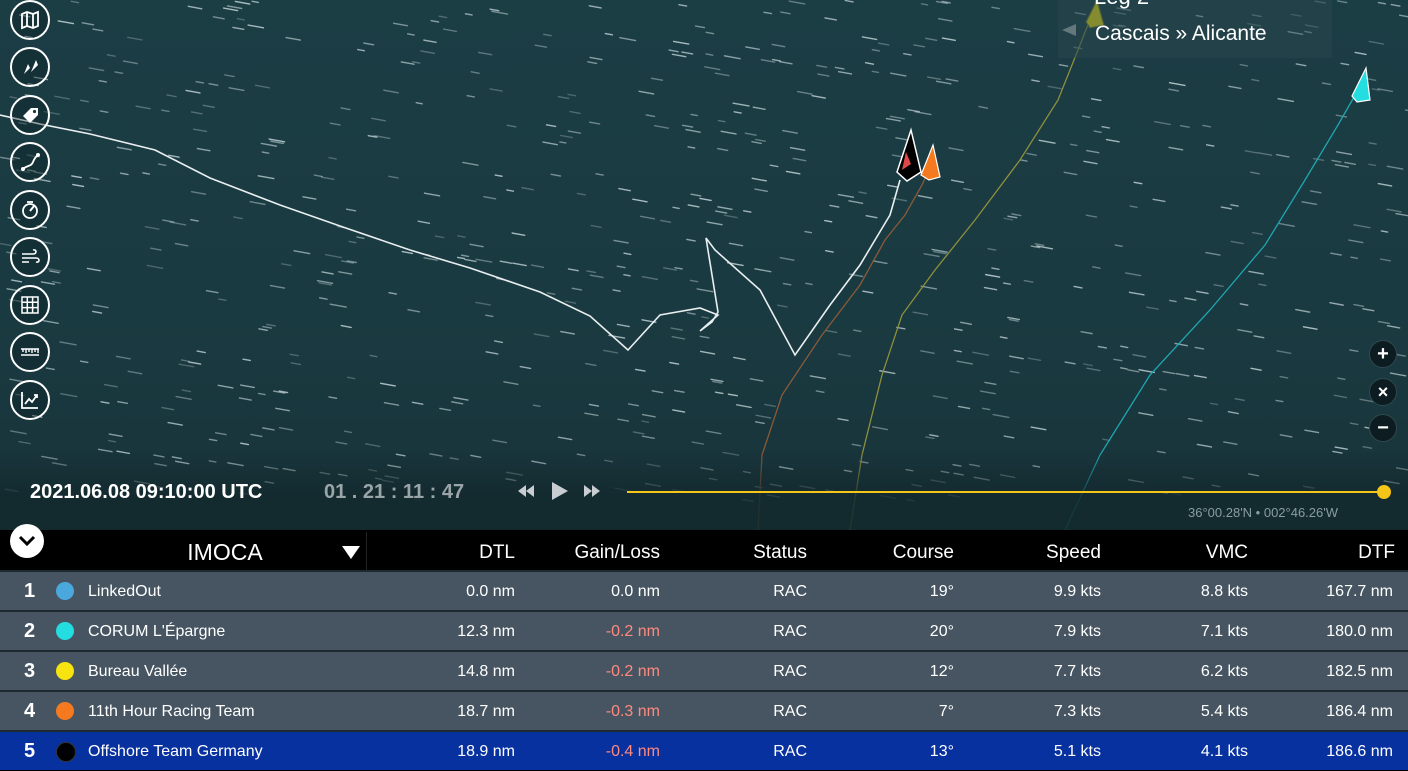  What do you see at coordinates (30, 162) in the screenshot?
I see `tracks-button` at bounding box center [30, 162].